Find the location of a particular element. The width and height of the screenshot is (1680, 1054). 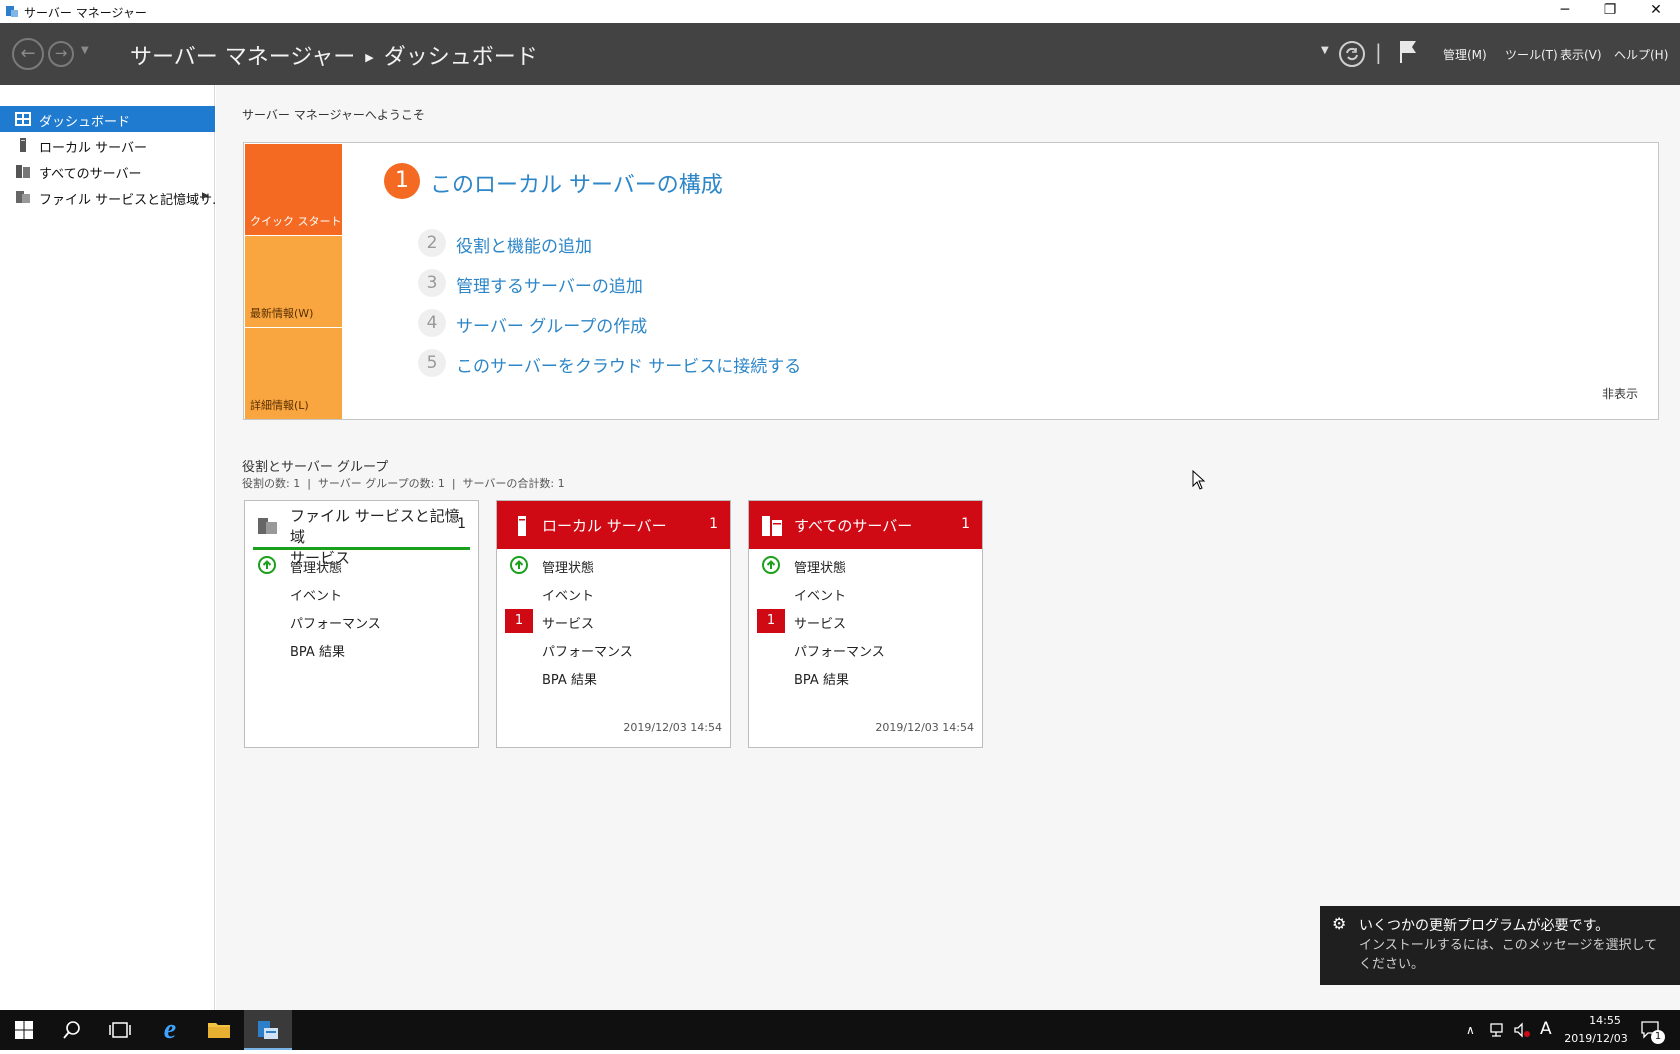

sidebar-item-label: ダッシュボード is located at coordinates (85, 122).